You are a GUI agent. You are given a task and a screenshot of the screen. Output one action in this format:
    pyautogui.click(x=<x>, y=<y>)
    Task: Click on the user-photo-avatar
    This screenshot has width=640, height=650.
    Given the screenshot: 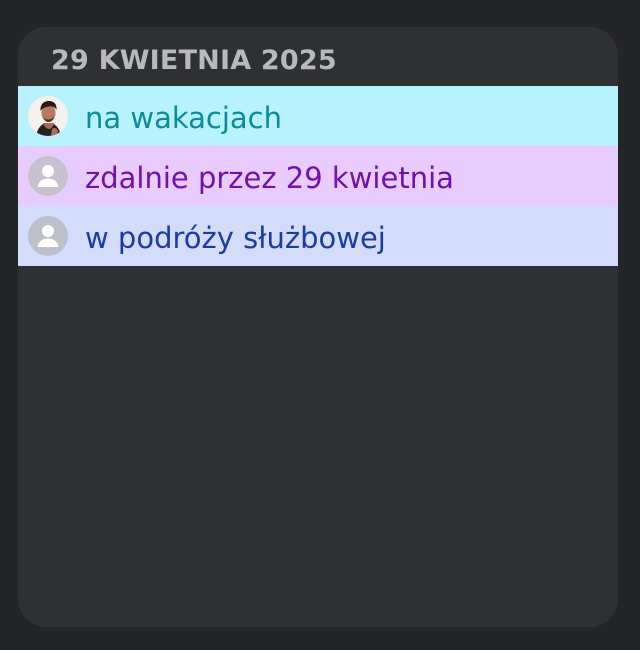 What is the action you would take?
    pyautogui.click(x=48, y=116)
    